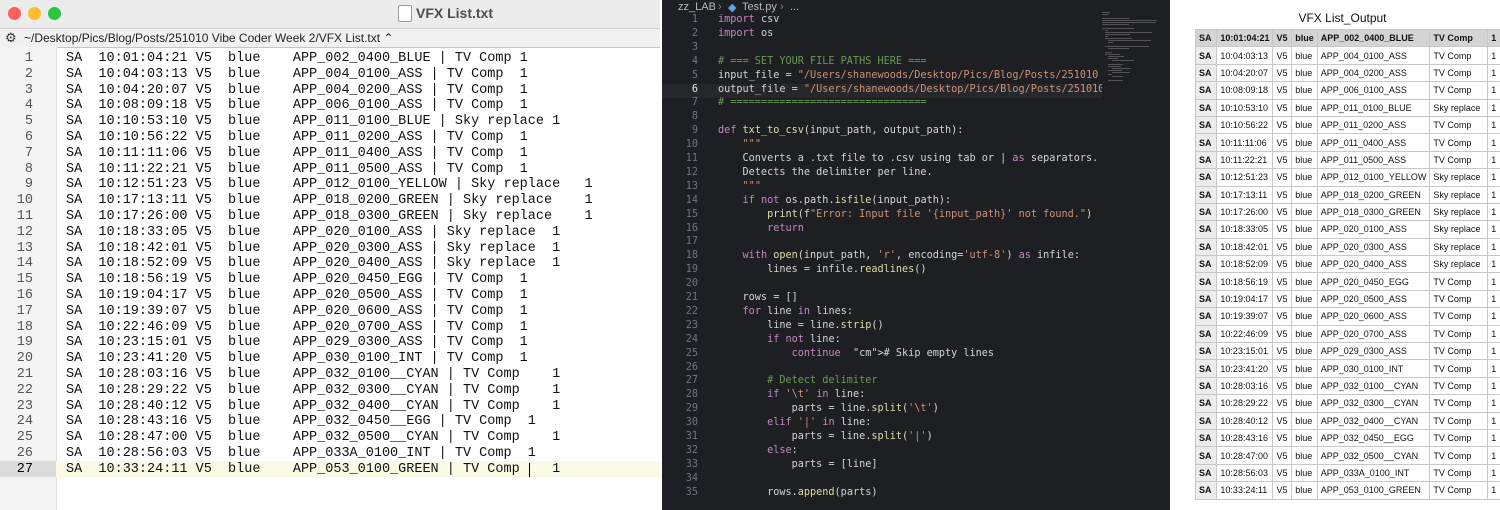 This screenshot has height=510, width=1500. Describe the element at coordinates (330, 14) in the screenshot. I see `window-titlebar: VFX List.txt` at that location.